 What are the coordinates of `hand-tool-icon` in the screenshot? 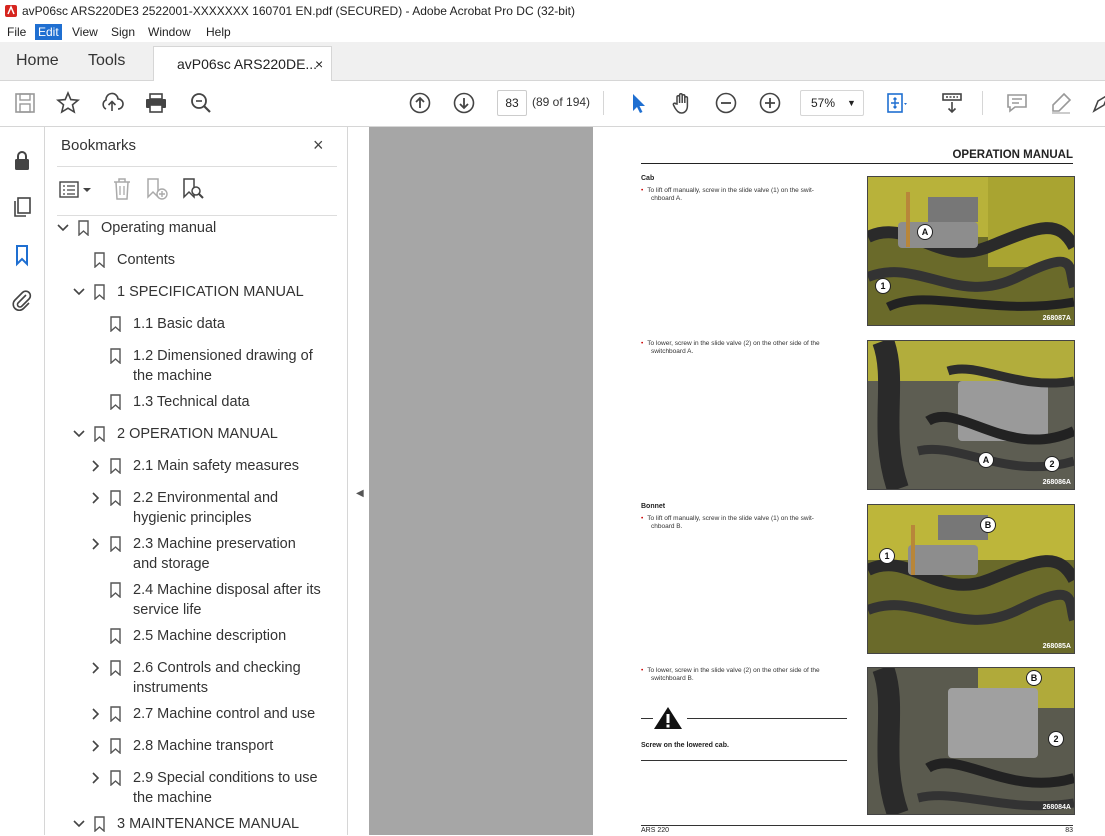 It's located at (682, 103).